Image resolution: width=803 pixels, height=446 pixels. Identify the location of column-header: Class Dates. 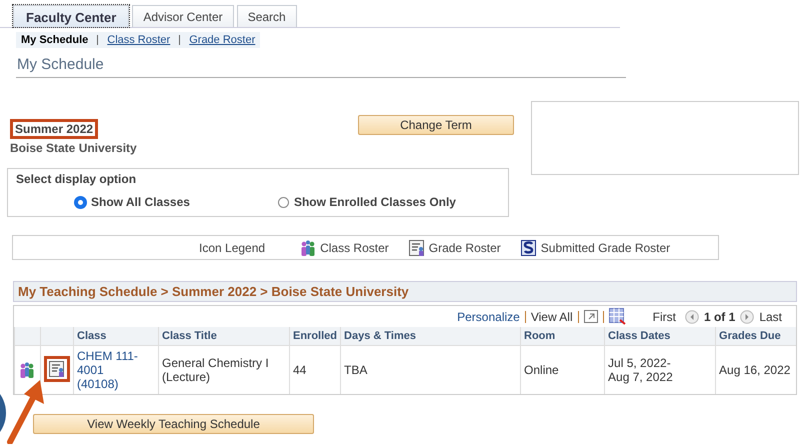
(660, 336).